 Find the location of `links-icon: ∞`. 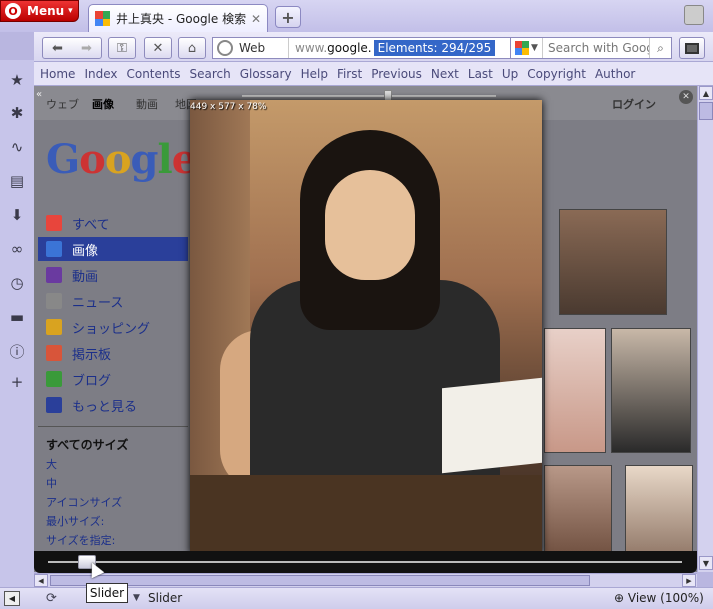

links-icon: ∞ is located at coordinates (17, 249).